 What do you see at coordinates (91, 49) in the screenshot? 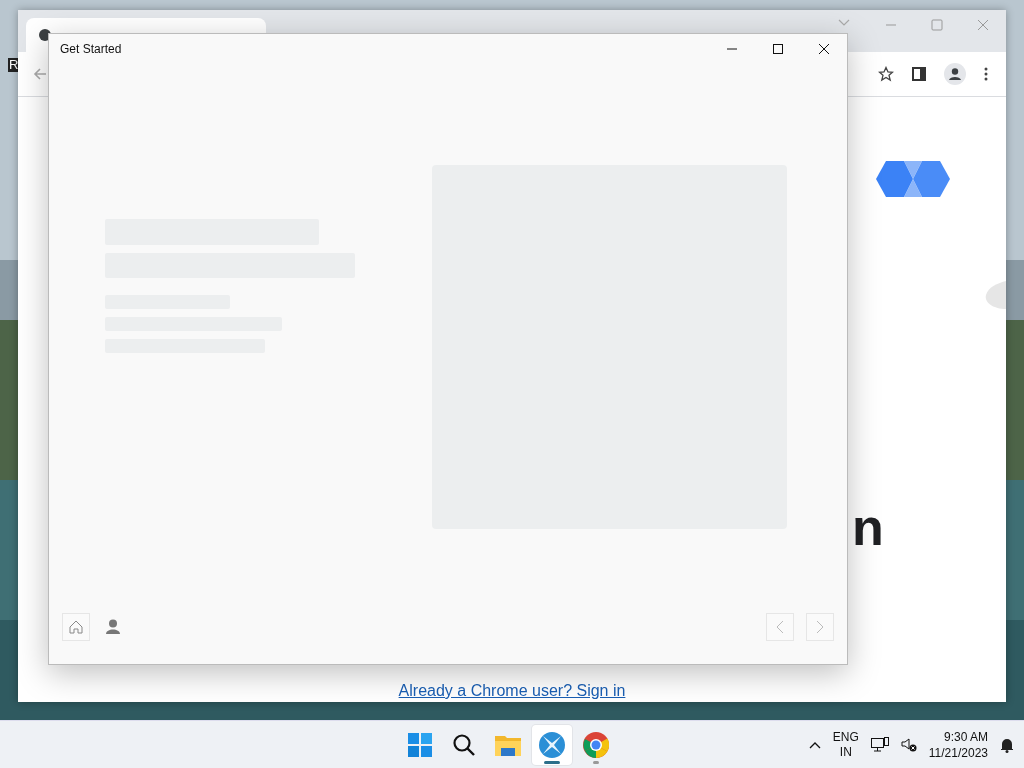
I see `window-title: Get Started` at bounding box center [91, 49].